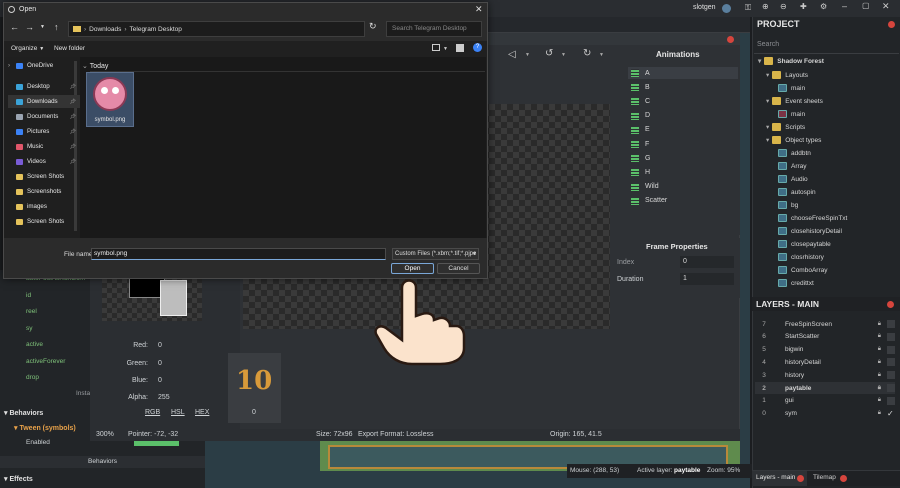  What do you see at coordinates (787, 75) in the screenshot?
I see `project-tree-item: ▾ Layouts` at bounding box center [787, 75].